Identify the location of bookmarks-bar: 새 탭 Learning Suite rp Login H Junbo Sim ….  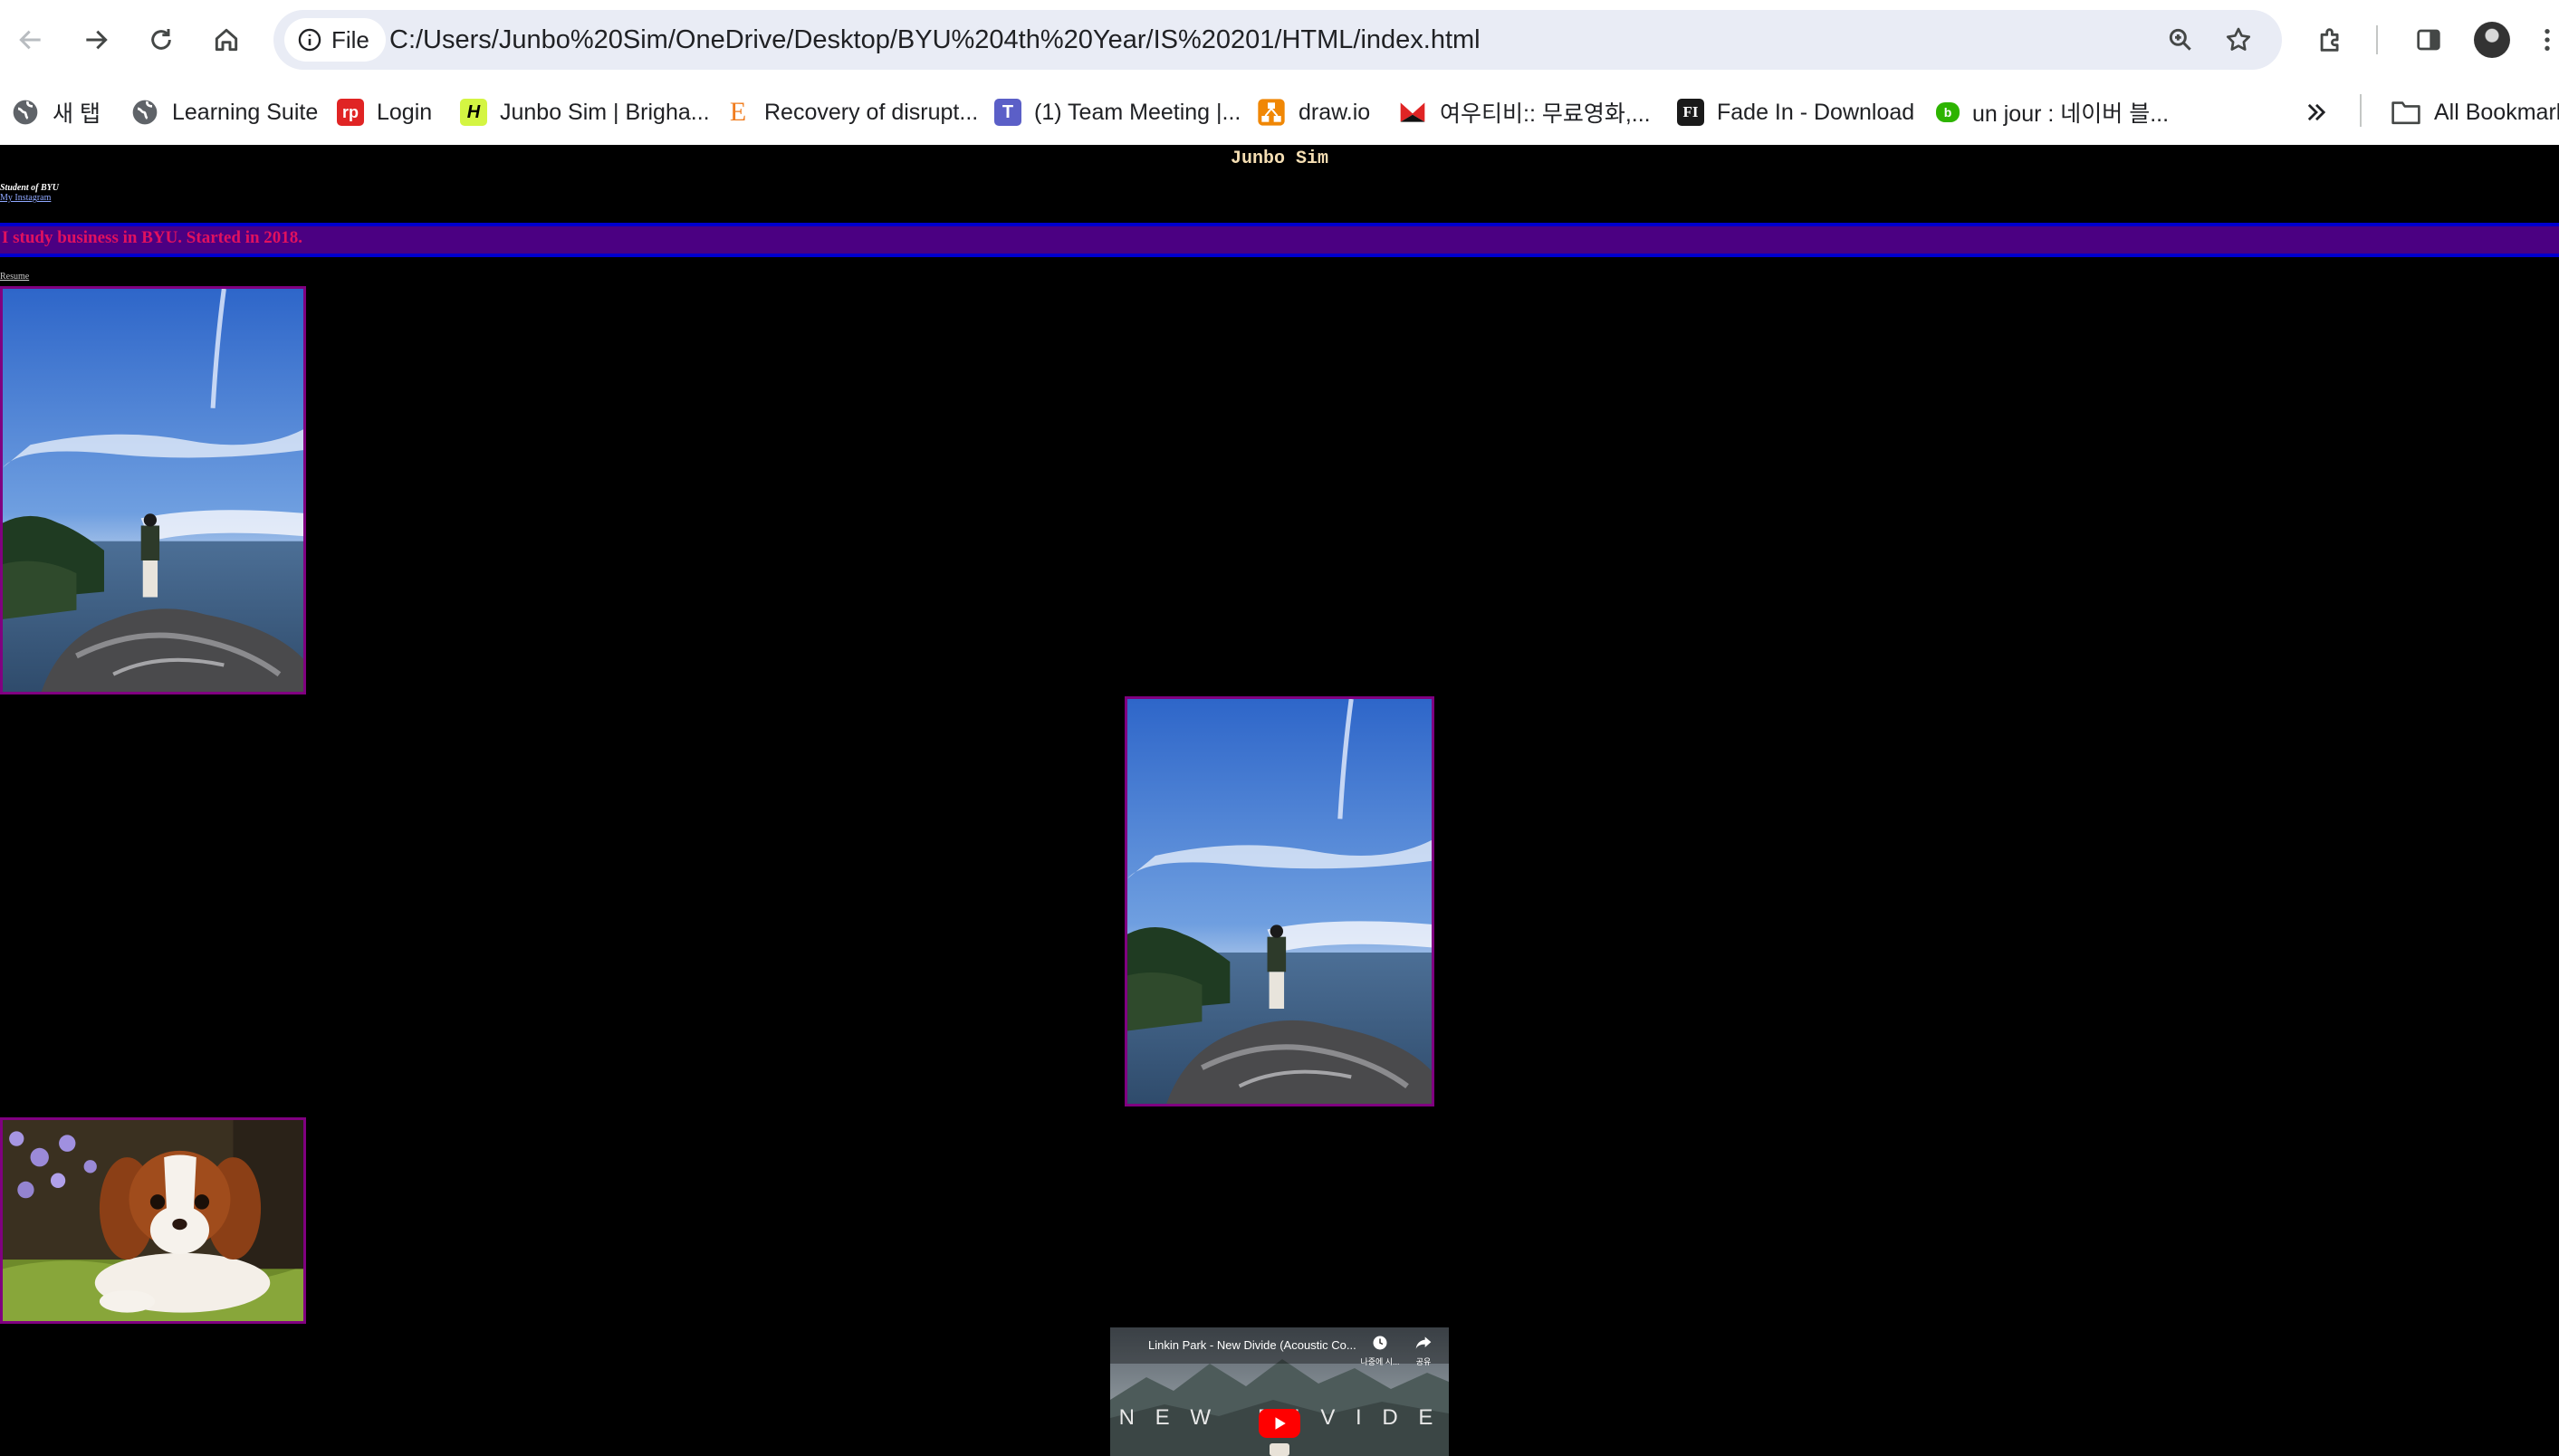
(1279, 113).